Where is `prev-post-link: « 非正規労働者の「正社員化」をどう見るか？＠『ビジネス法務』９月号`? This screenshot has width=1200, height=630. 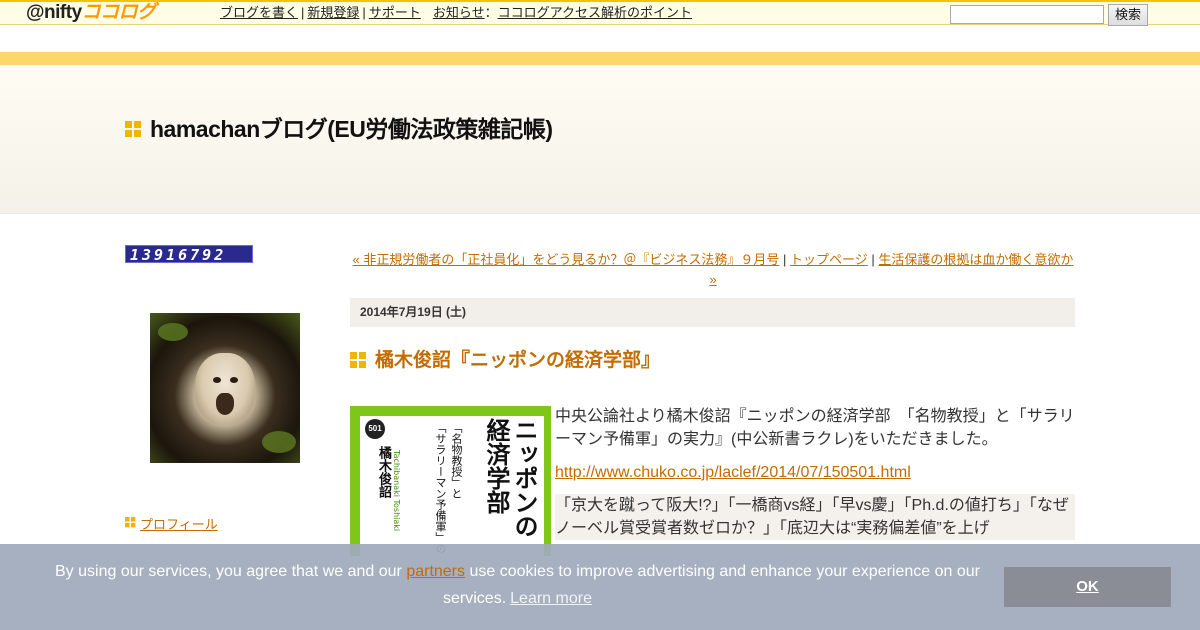
prev-post-link: « 非正規労働者の「正社員化」をどう見るか？＠『ビジネス法務』９月号 is located at coordinates (566, 259).